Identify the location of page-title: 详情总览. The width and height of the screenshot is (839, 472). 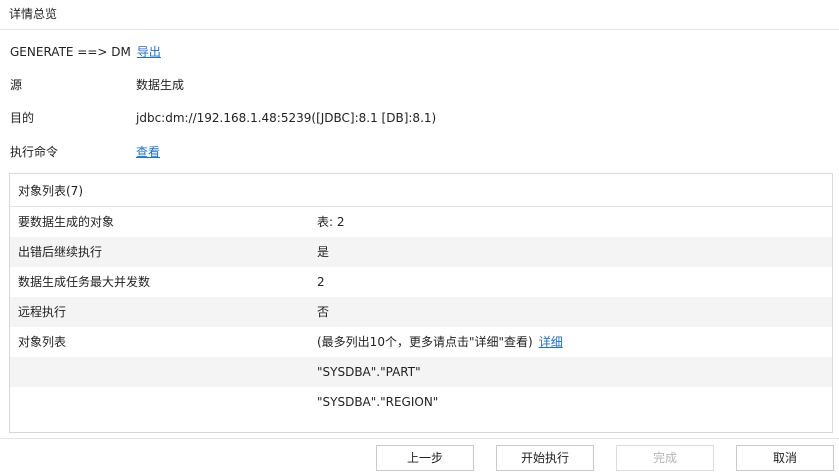
(33, 14).